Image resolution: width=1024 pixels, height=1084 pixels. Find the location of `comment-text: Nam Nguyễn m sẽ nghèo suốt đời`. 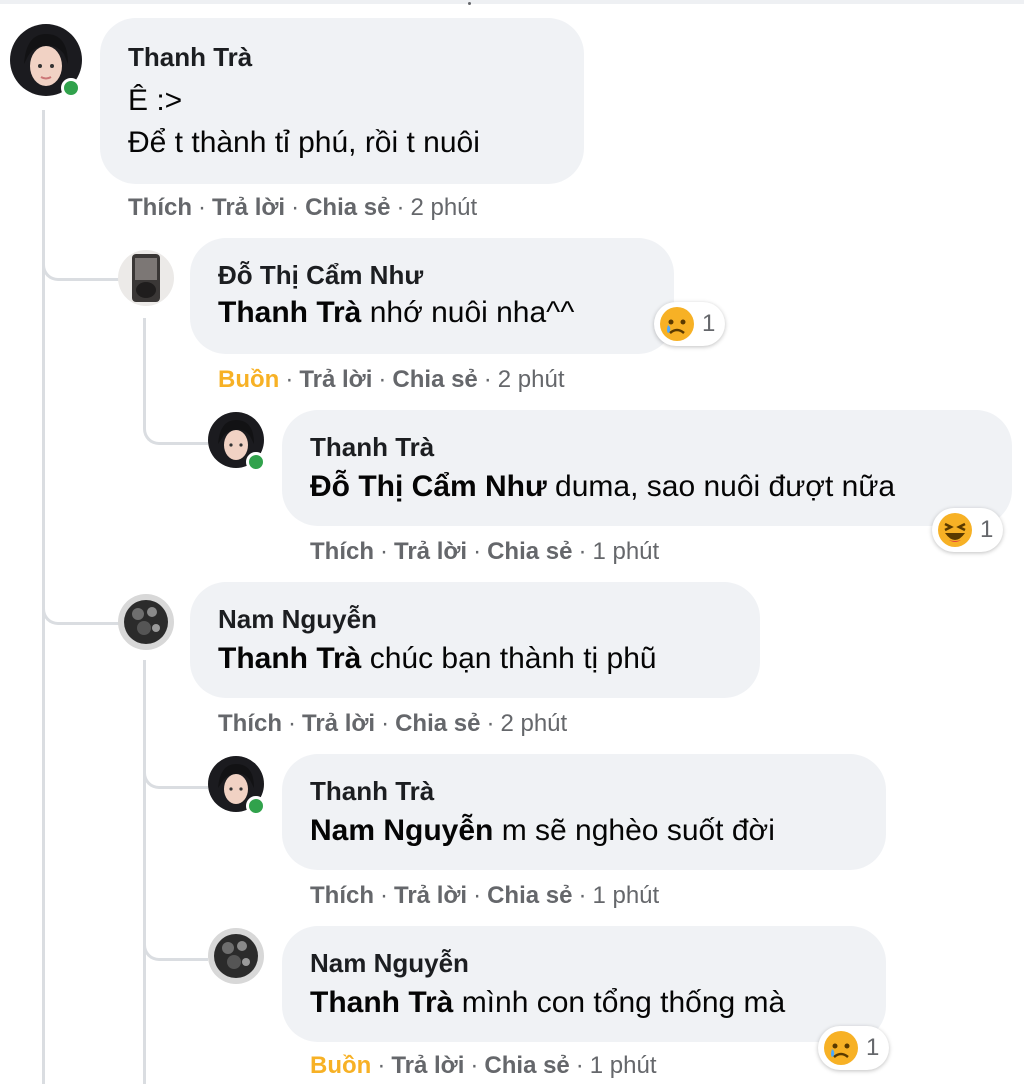

comment-text: Nam Nguyễn m sẽ nghèo suốt đời is located at coordinates (542, 831).